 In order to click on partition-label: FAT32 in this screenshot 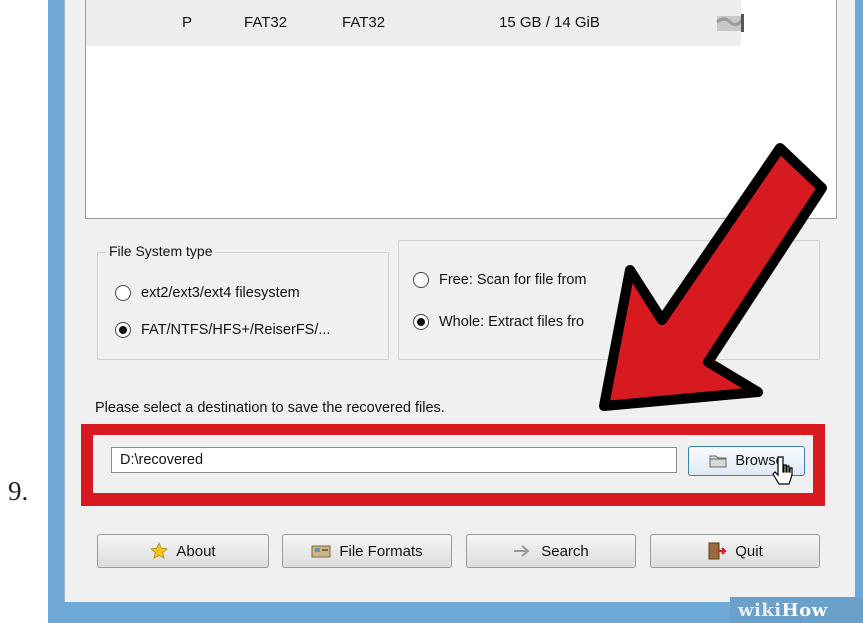, I will do `click(364, 22)`.